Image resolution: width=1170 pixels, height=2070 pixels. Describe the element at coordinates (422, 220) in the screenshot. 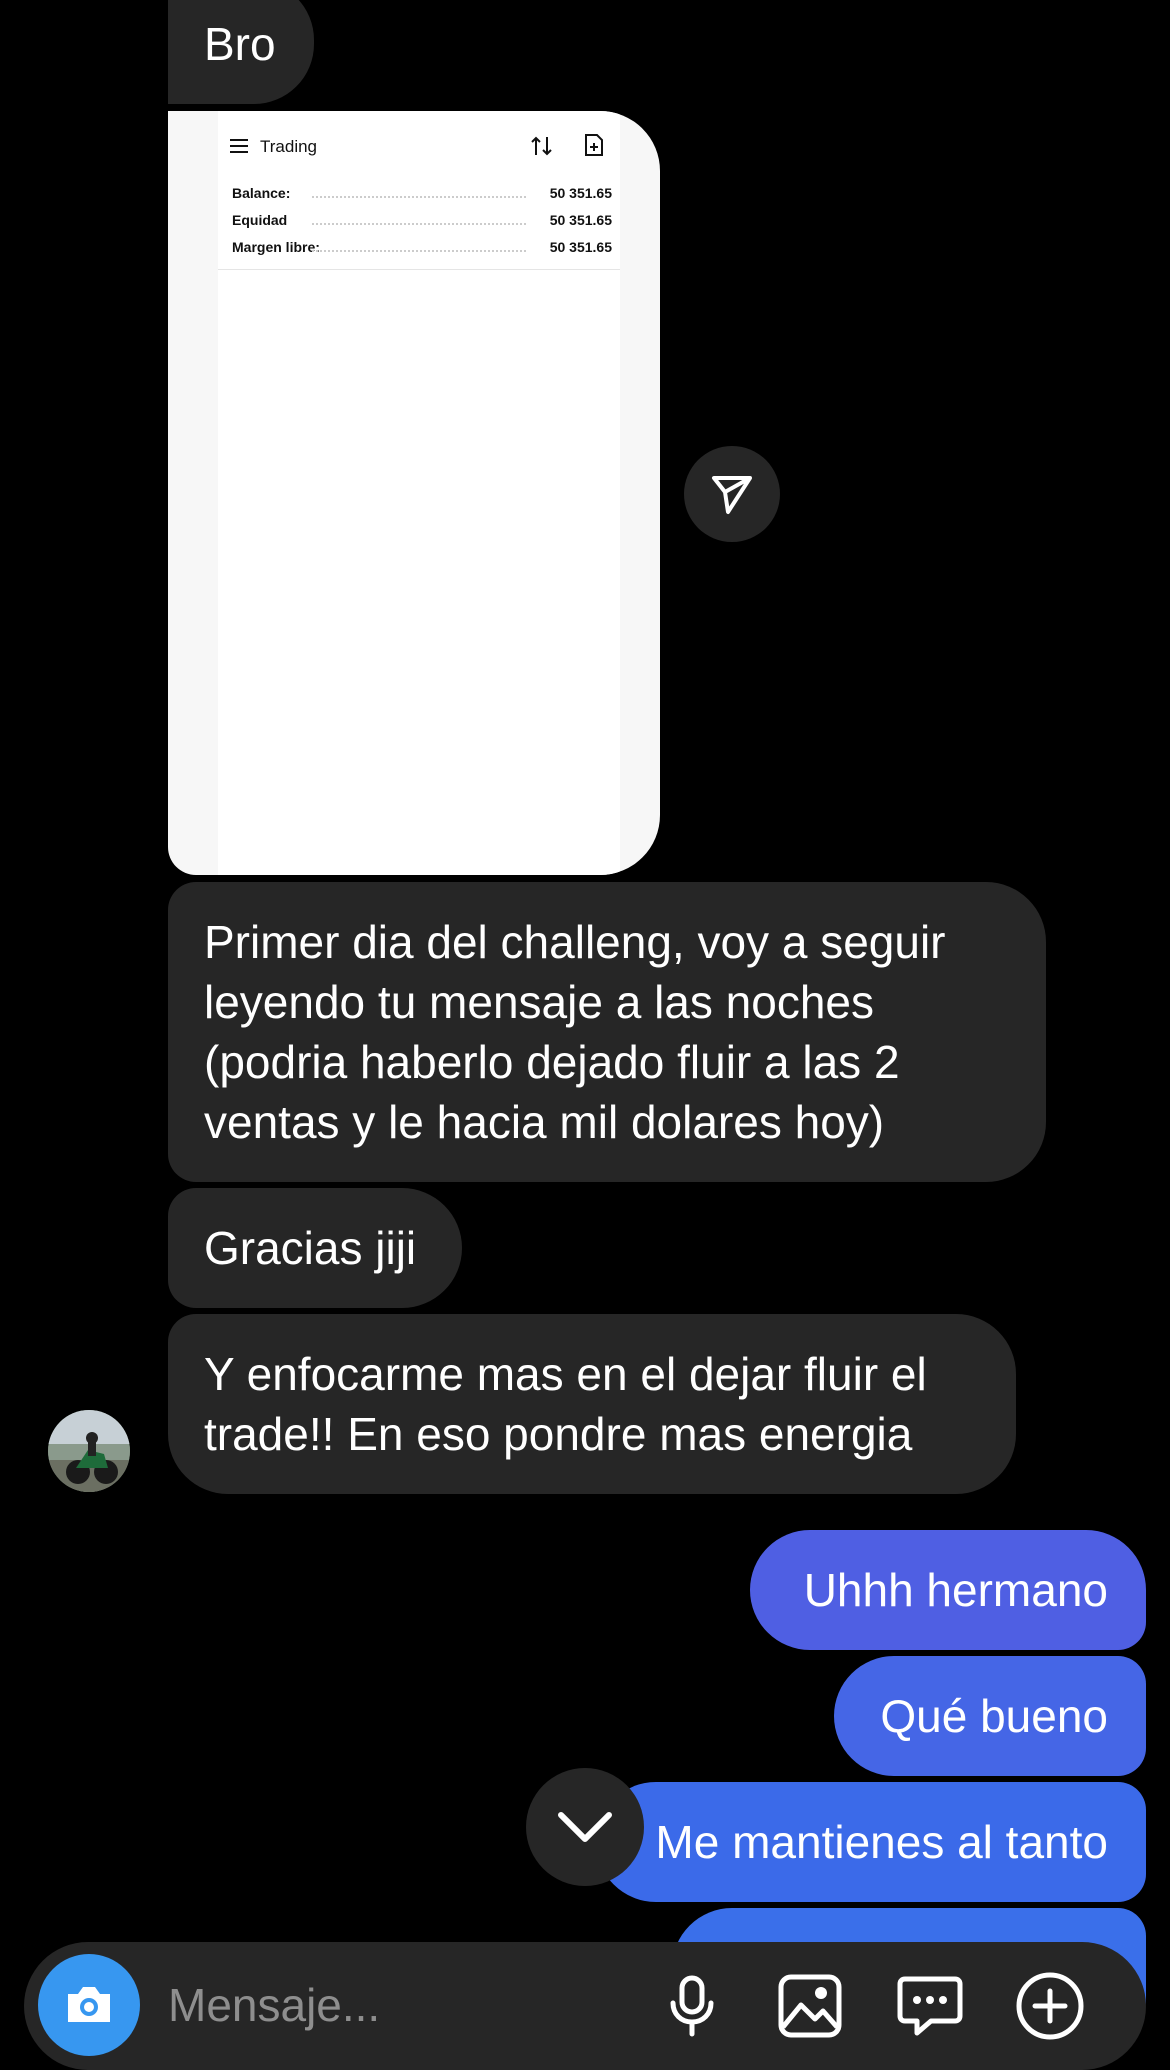

I see `equity-row: Equidad 50 351.65` at that location.